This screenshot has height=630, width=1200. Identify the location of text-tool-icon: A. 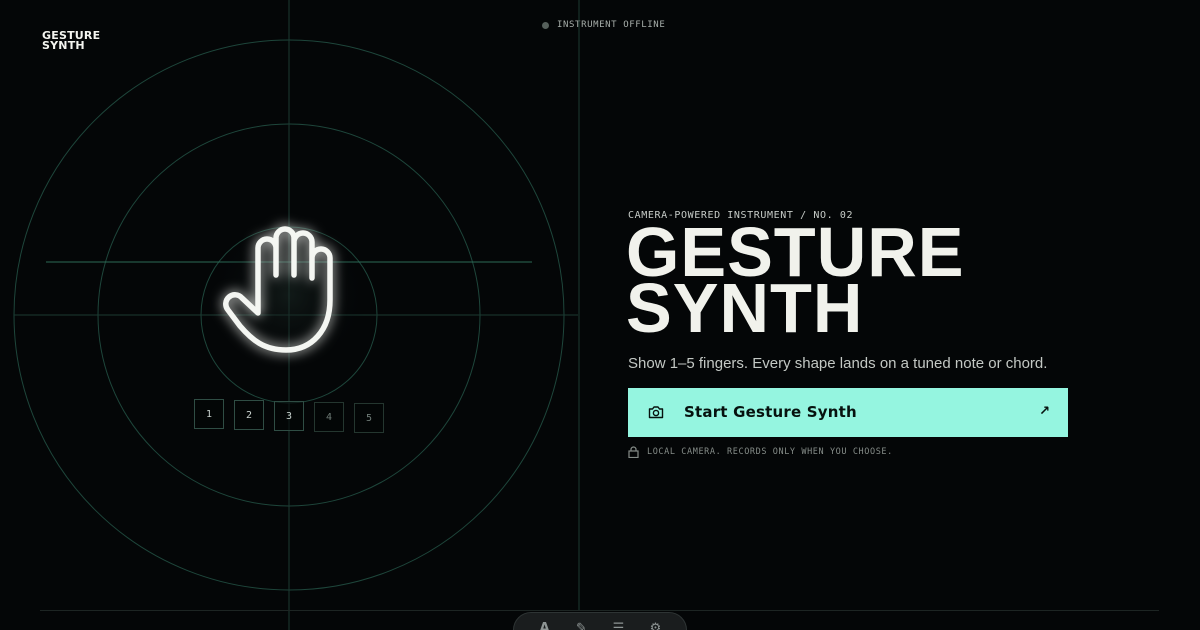
(545, 625).